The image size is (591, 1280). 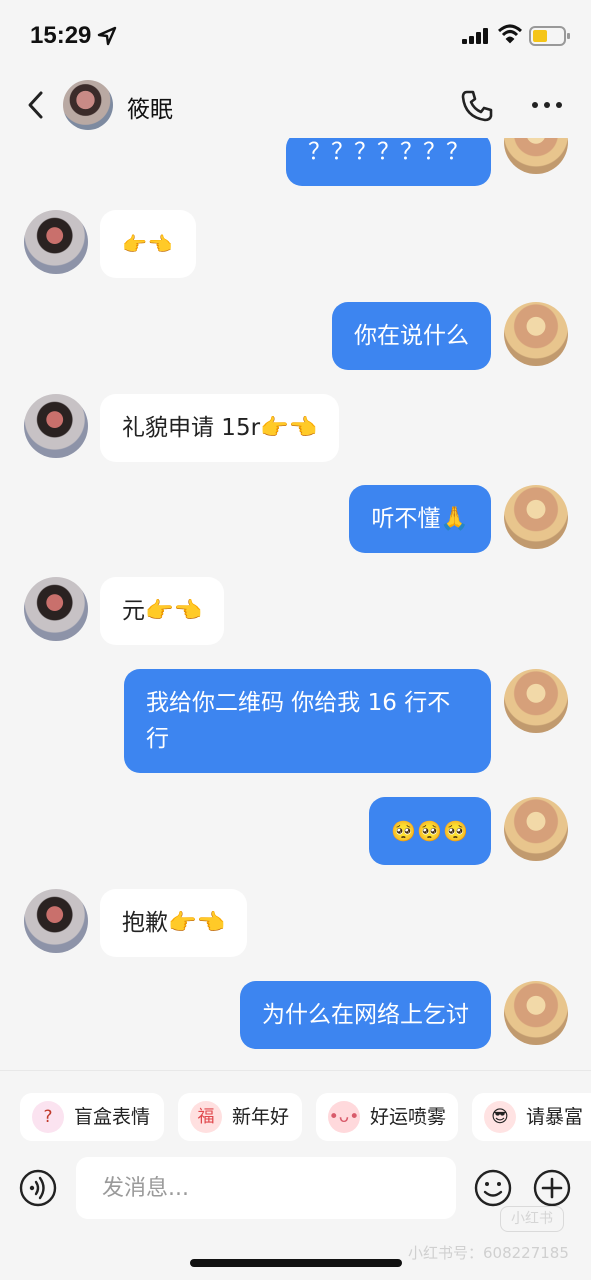 I want to click on status-bar: 15:29, so click(x=295, y=36).